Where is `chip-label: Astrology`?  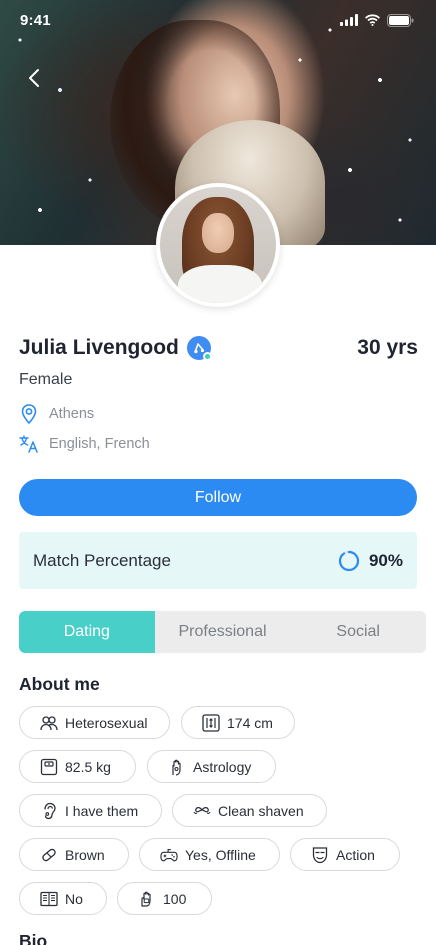 chip-label: Astrology is located at coordinates (222, 766).